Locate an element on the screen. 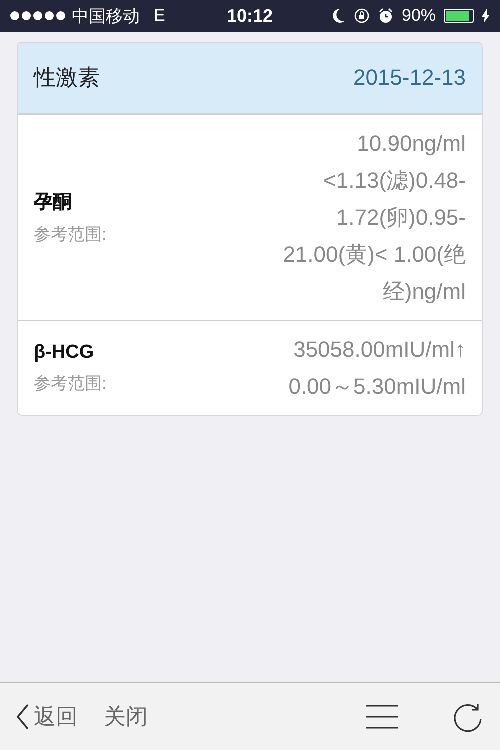 The height and width of the screenshot is (750, 500). result-value: 0.00～5.30mIU/ml is located at coordinates (377, 387).